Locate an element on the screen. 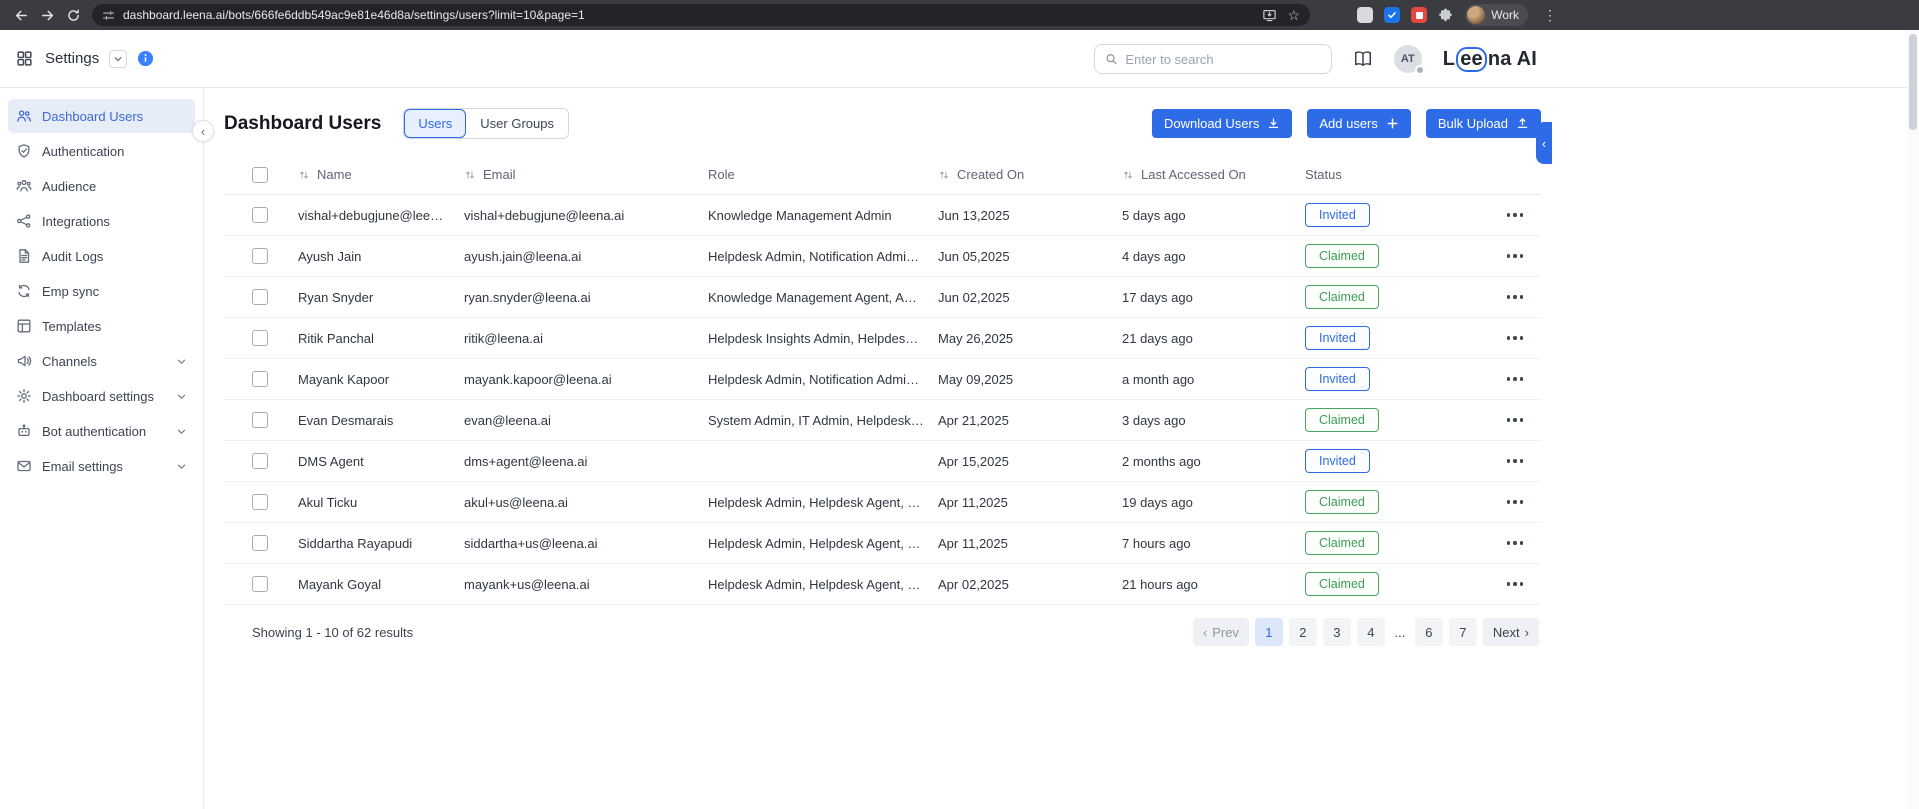  settings-dropdown-chevron is located at coordinates (118, 58).